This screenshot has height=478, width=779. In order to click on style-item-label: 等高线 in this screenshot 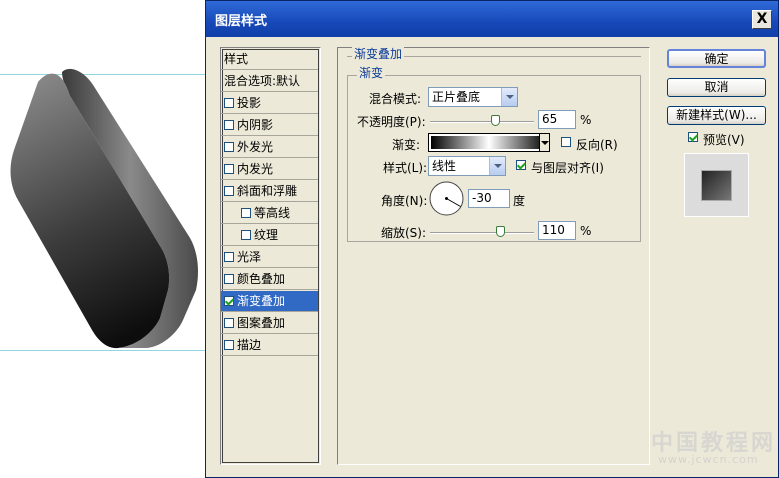, I will do `click(272, 213)`.